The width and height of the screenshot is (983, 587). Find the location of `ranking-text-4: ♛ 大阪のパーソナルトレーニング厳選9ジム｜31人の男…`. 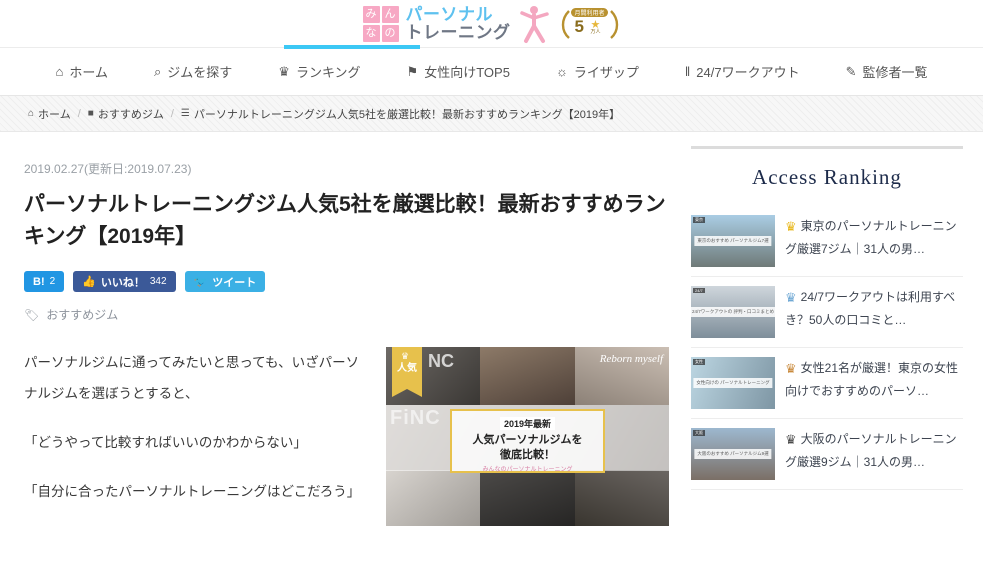

ranking-text-4: ♛ 大阪のパーソナルトレーニング厳選9ジム｜31人の男… is located at coordinates (874, 454).